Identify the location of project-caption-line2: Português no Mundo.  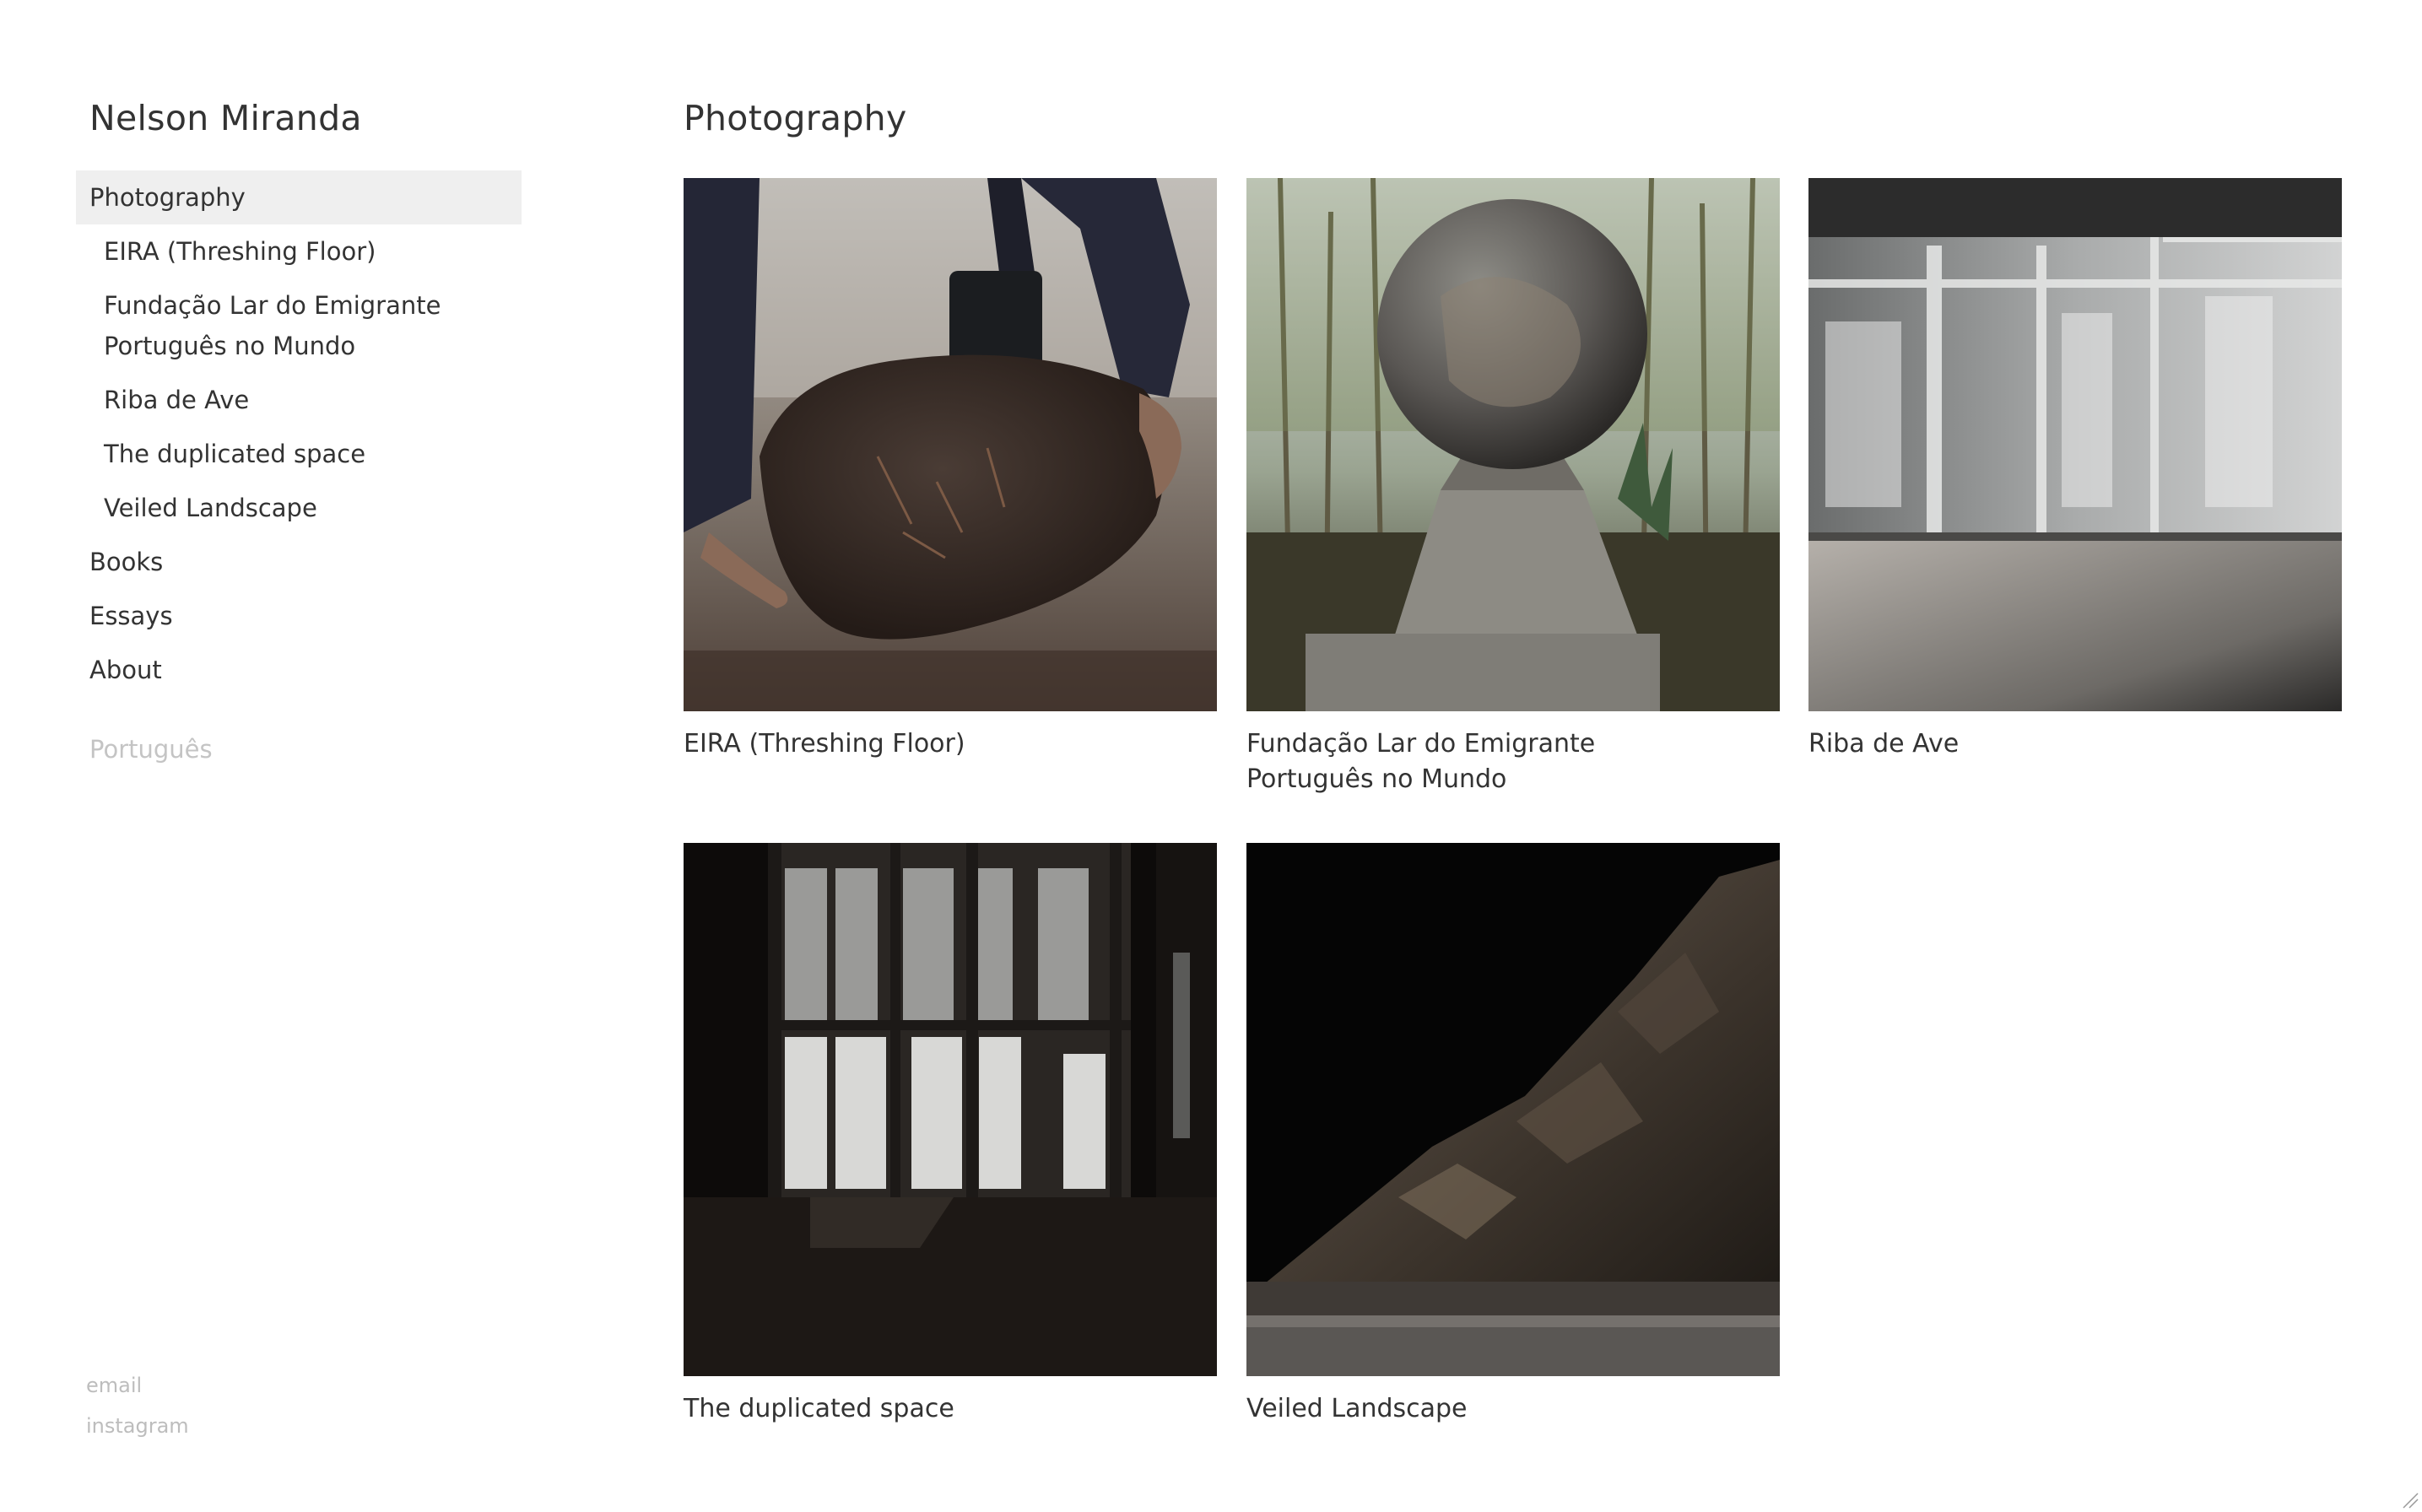
(1376, 779).